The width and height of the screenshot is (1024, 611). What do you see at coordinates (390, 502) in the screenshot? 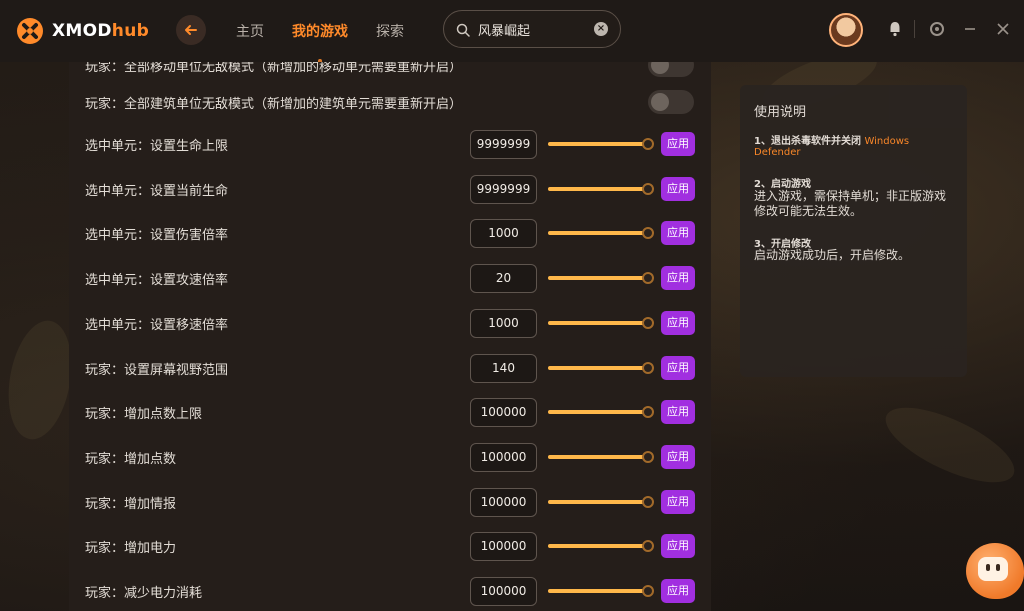
I see `option-row: 玩家：增加情报 100000 应用` at bounding box center [390, 502].